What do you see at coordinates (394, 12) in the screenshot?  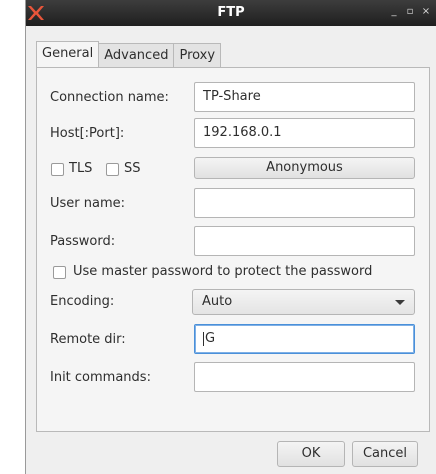 I see `minimize-icon: _` at bounding box center [394, 12].